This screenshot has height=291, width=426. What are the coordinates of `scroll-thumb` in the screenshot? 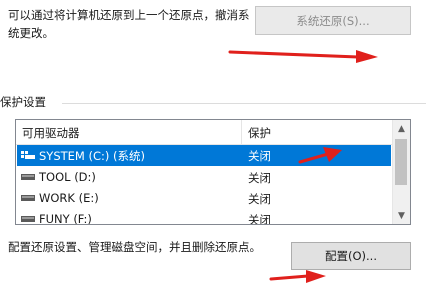 It's located at (401, 162).